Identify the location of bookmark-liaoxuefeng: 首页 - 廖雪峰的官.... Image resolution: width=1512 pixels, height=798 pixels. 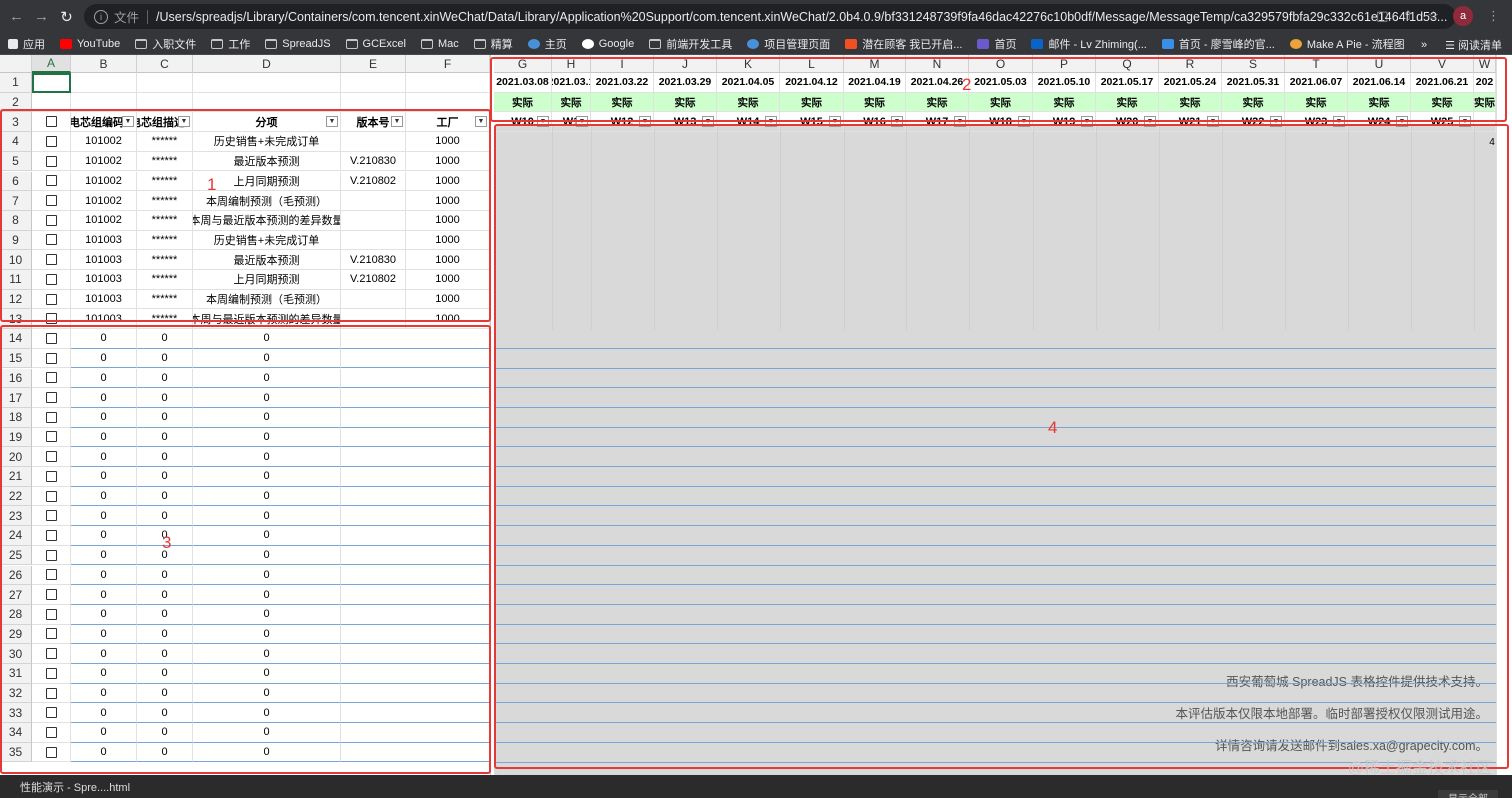
(1218, 44).